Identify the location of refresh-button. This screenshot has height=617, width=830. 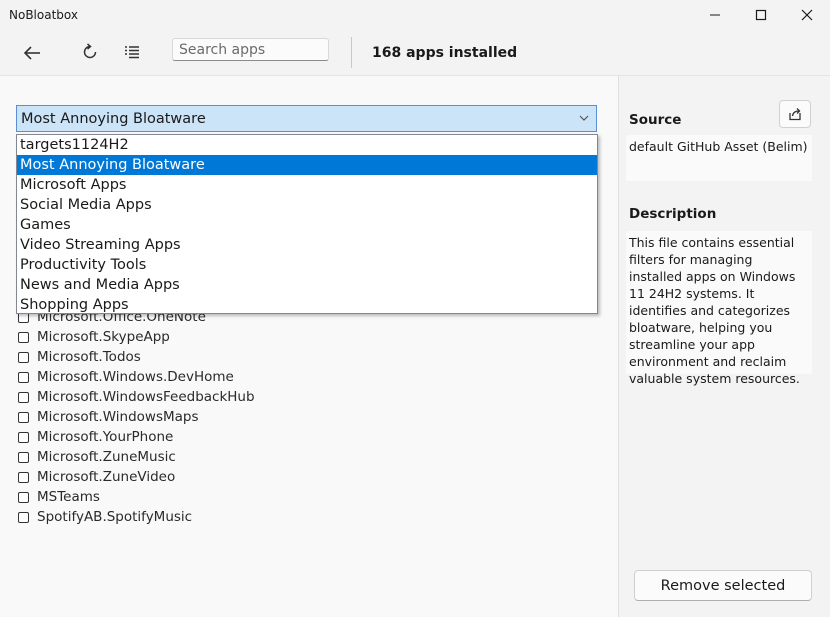
(90, 52).